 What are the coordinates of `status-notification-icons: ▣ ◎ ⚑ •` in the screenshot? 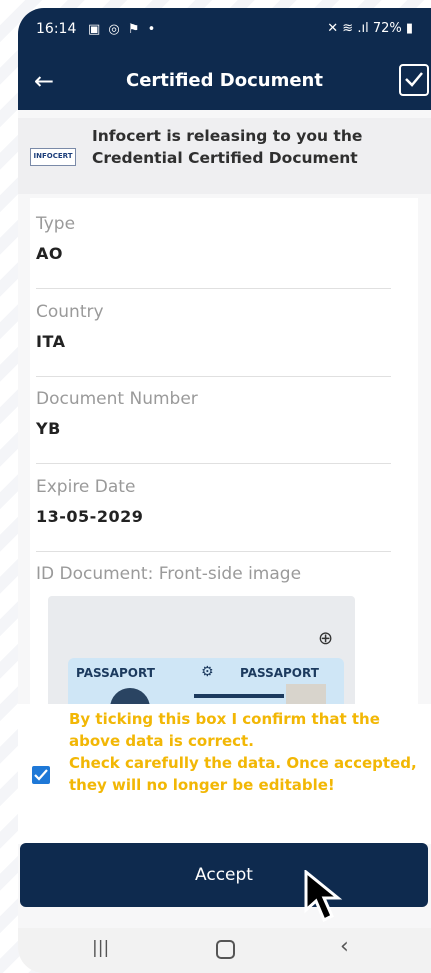 It's located at (123, 29).